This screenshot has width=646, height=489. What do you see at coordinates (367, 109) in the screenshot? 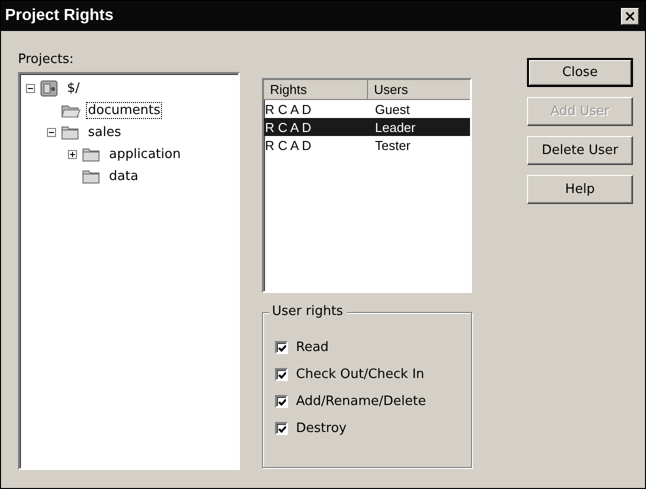
I see `list-row: R C A D Guest` at bounding box center [367, 109].